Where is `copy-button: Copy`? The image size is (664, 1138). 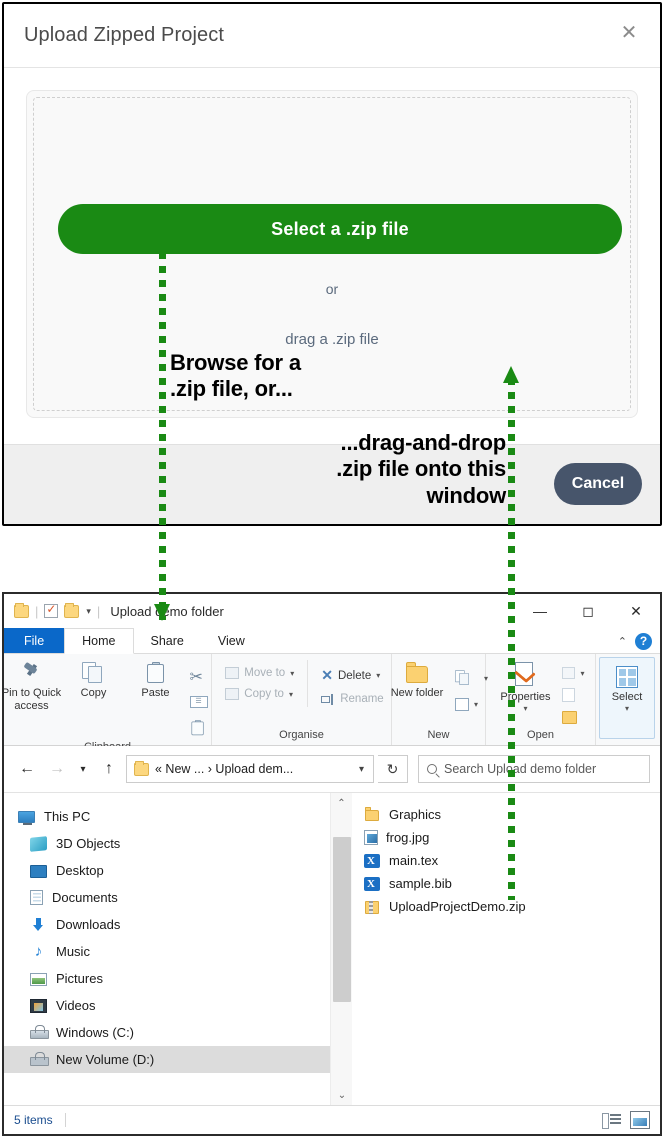
copy-button: Copy is located at coordinates (94, 680).